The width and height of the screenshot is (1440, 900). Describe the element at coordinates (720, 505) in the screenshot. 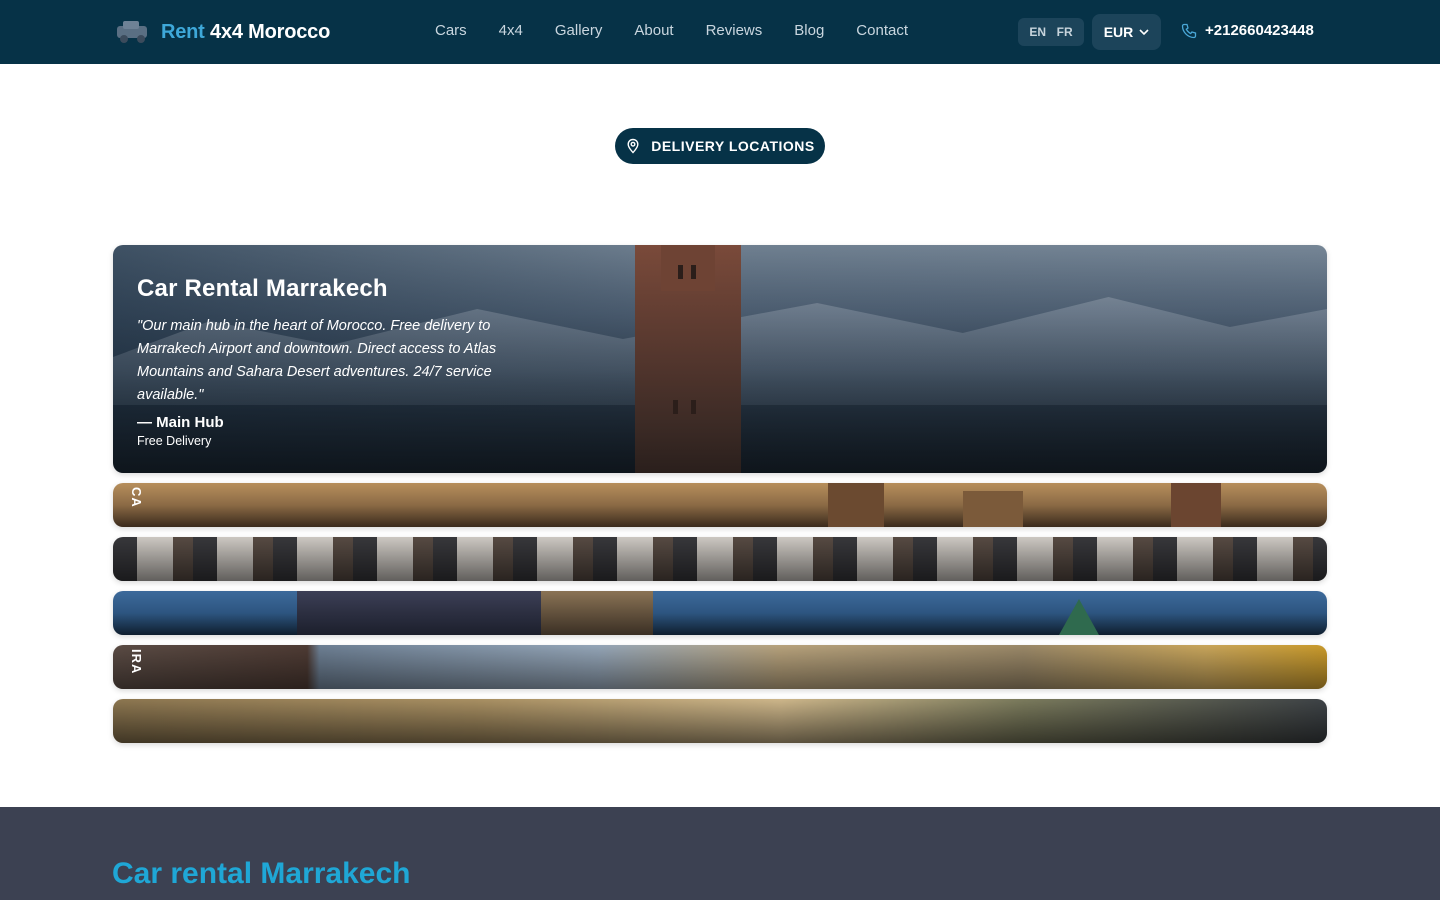

I see `location-strip-1: CA` at that location.